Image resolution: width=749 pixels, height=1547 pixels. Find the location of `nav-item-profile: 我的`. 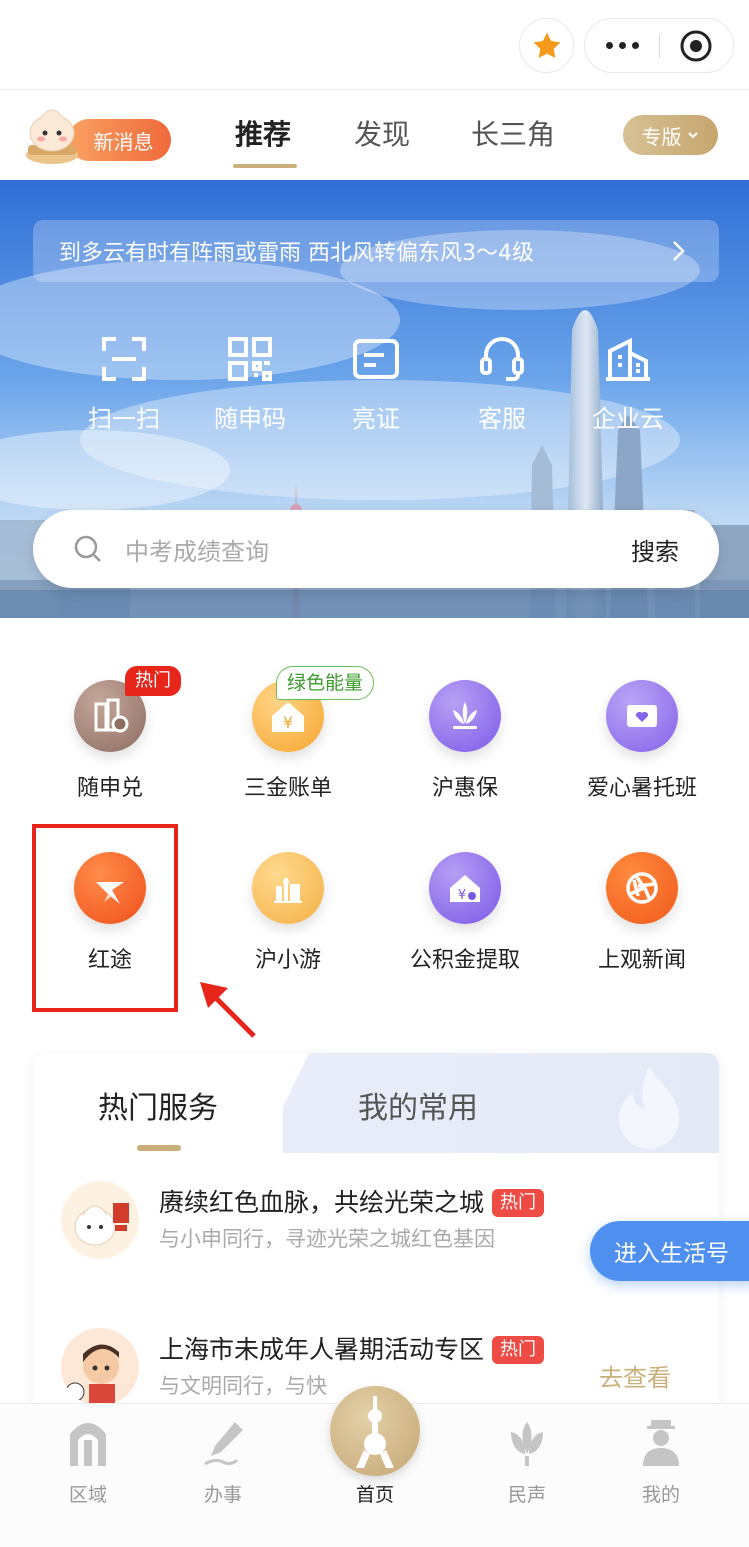

nav-item-profile: 我的 is located at coordinates (661, 1462).